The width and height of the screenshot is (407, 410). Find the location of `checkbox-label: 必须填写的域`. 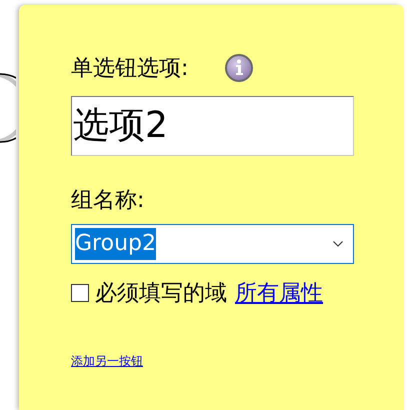

checkbox-label: 必须填写的域 is located at coordinates (161, 294).